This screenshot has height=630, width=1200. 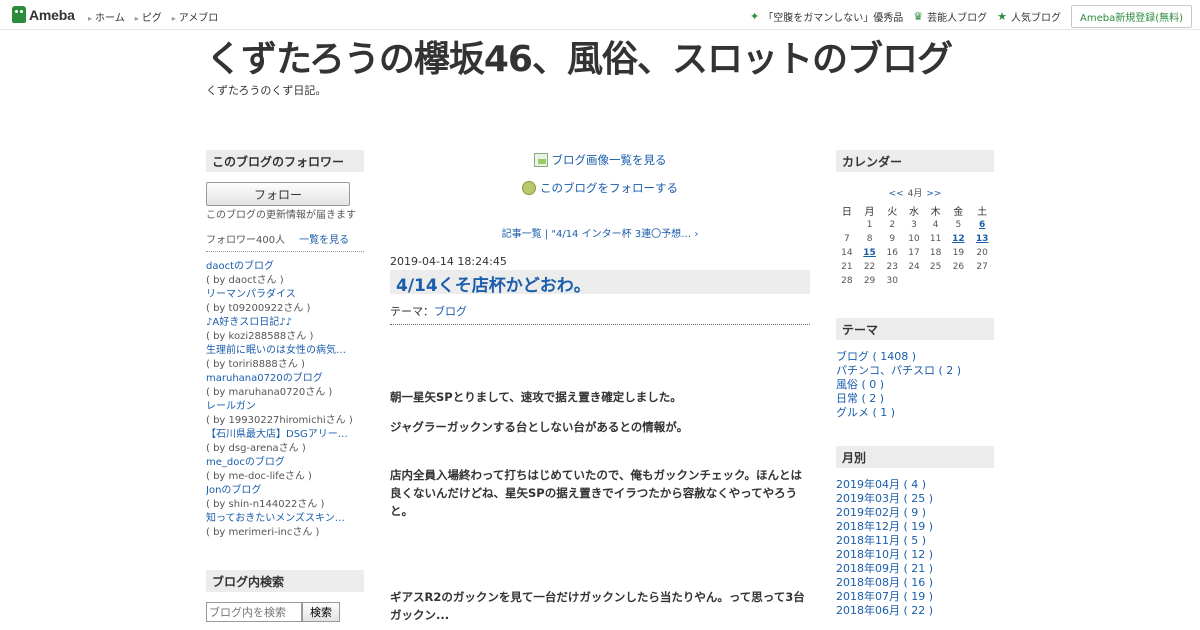 What do you see at coordinates (285, 161) in the screenshot?
I see `followers-heading: このブログのフォロワー` at bounding box center [285, 161].